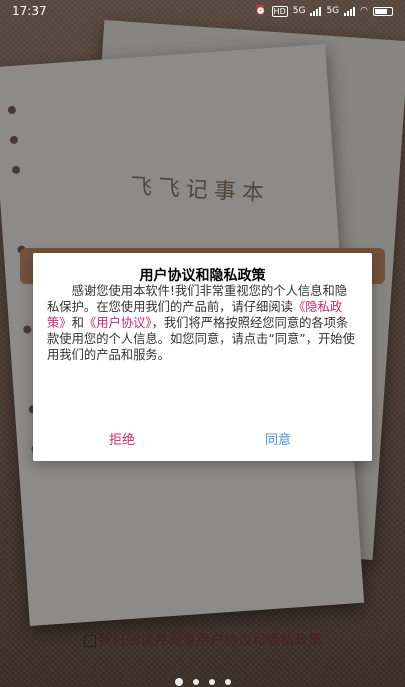 The width and height of the screenshot is (405, 687). I want to click on alarm-icon: ⏰, so click(261, 11).